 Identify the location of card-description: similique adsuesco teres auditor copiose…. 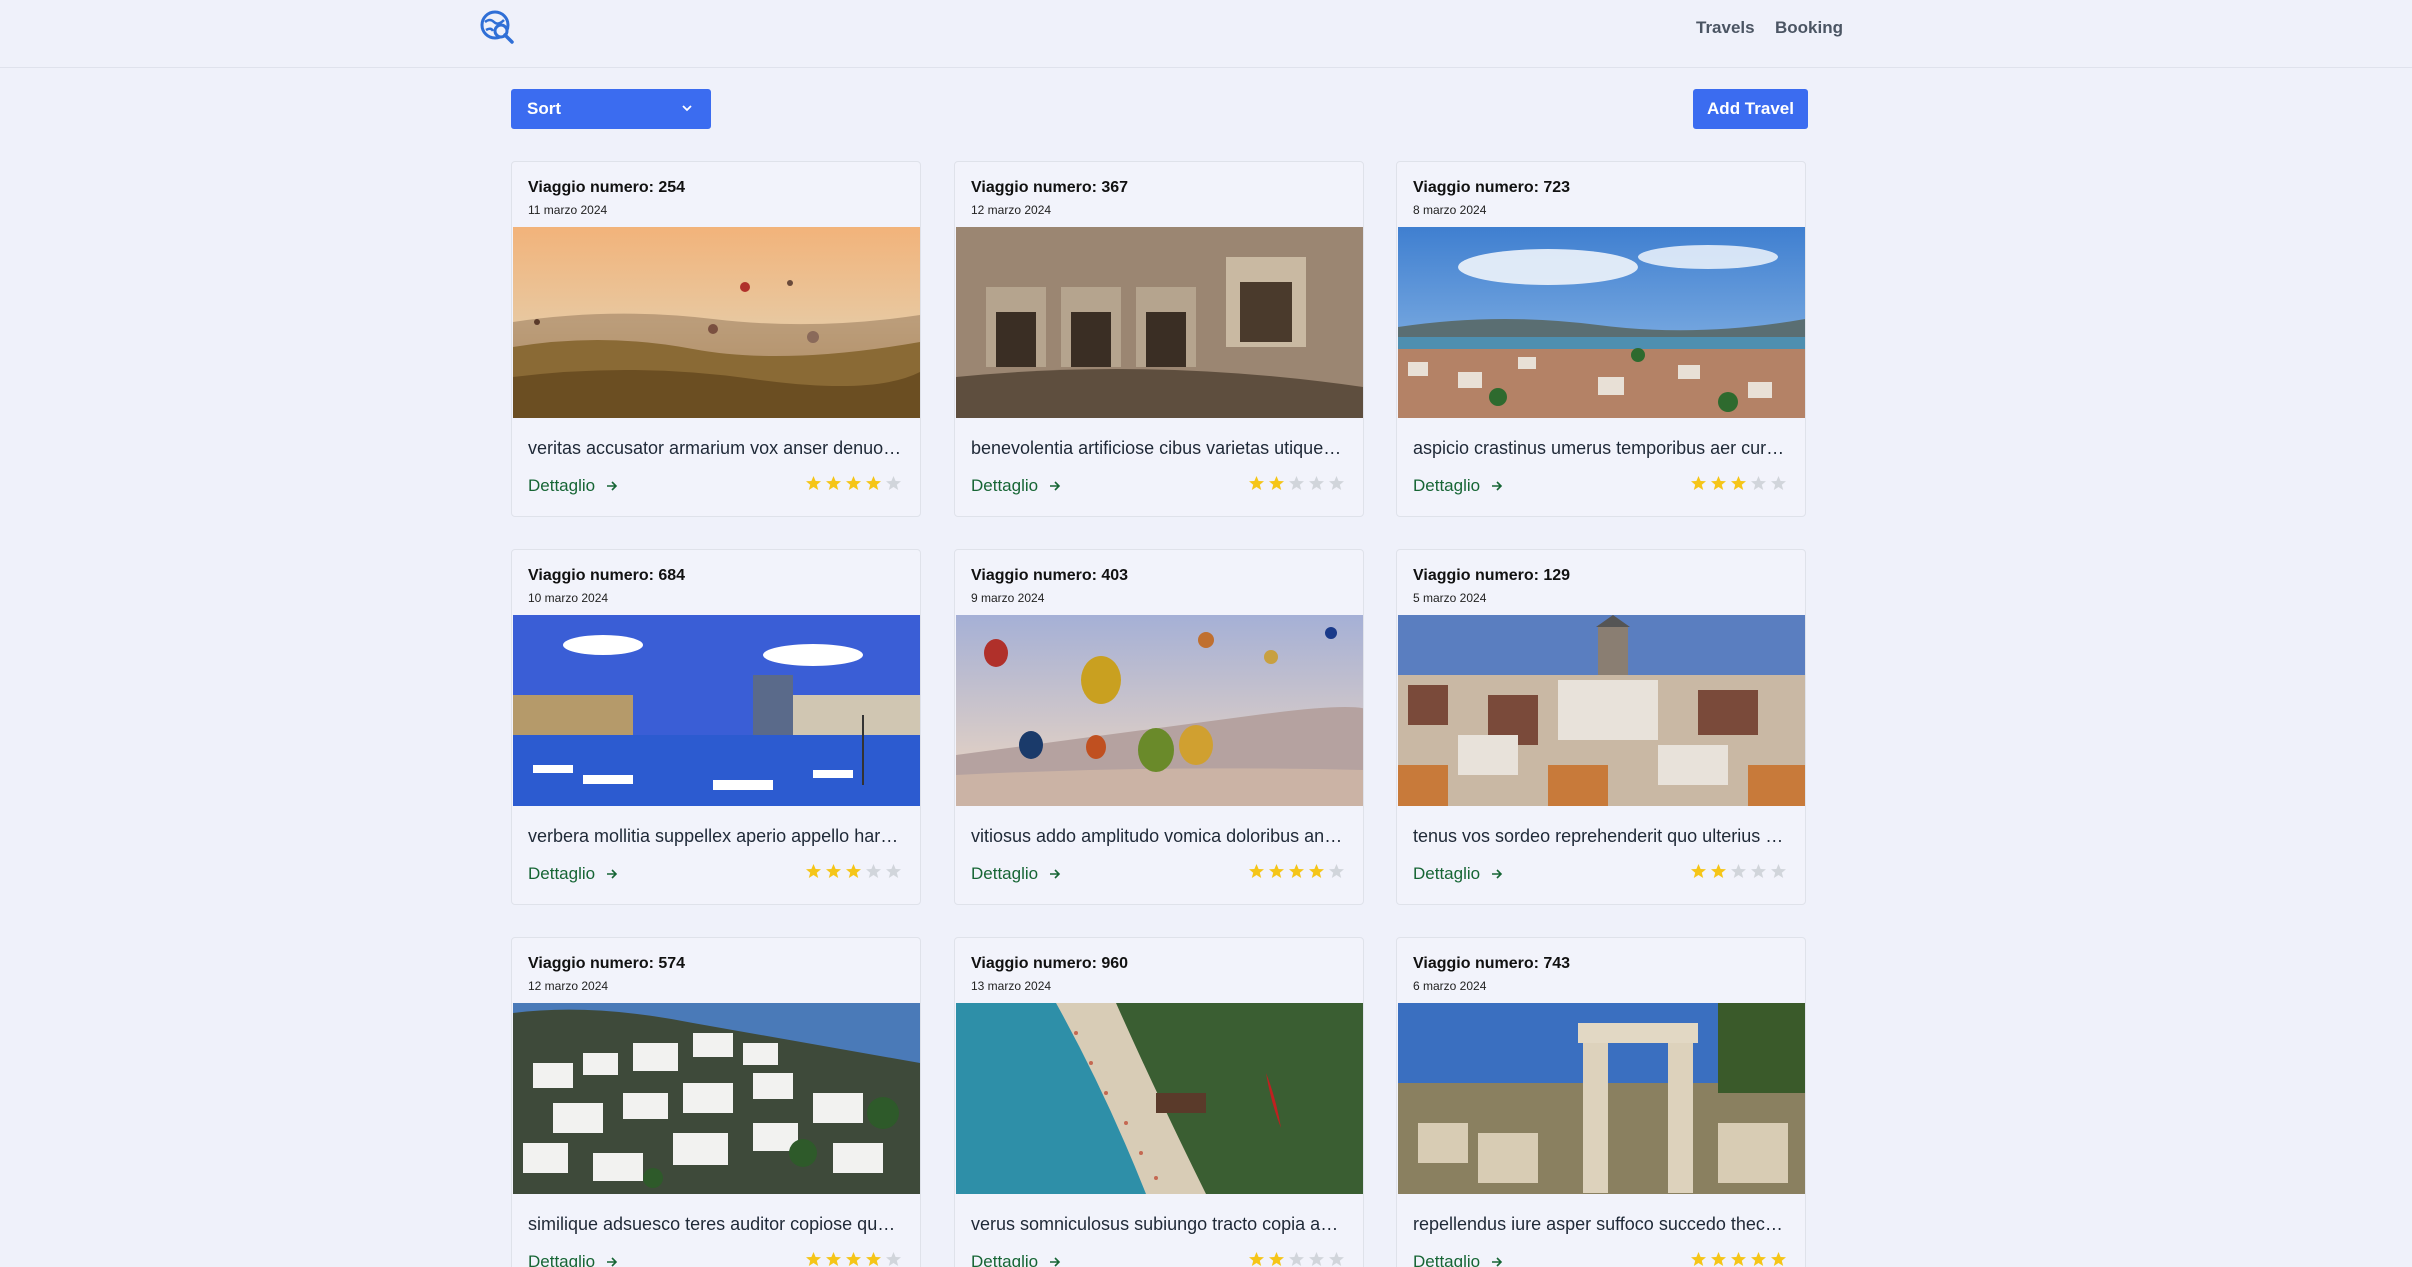
(712, 1224).